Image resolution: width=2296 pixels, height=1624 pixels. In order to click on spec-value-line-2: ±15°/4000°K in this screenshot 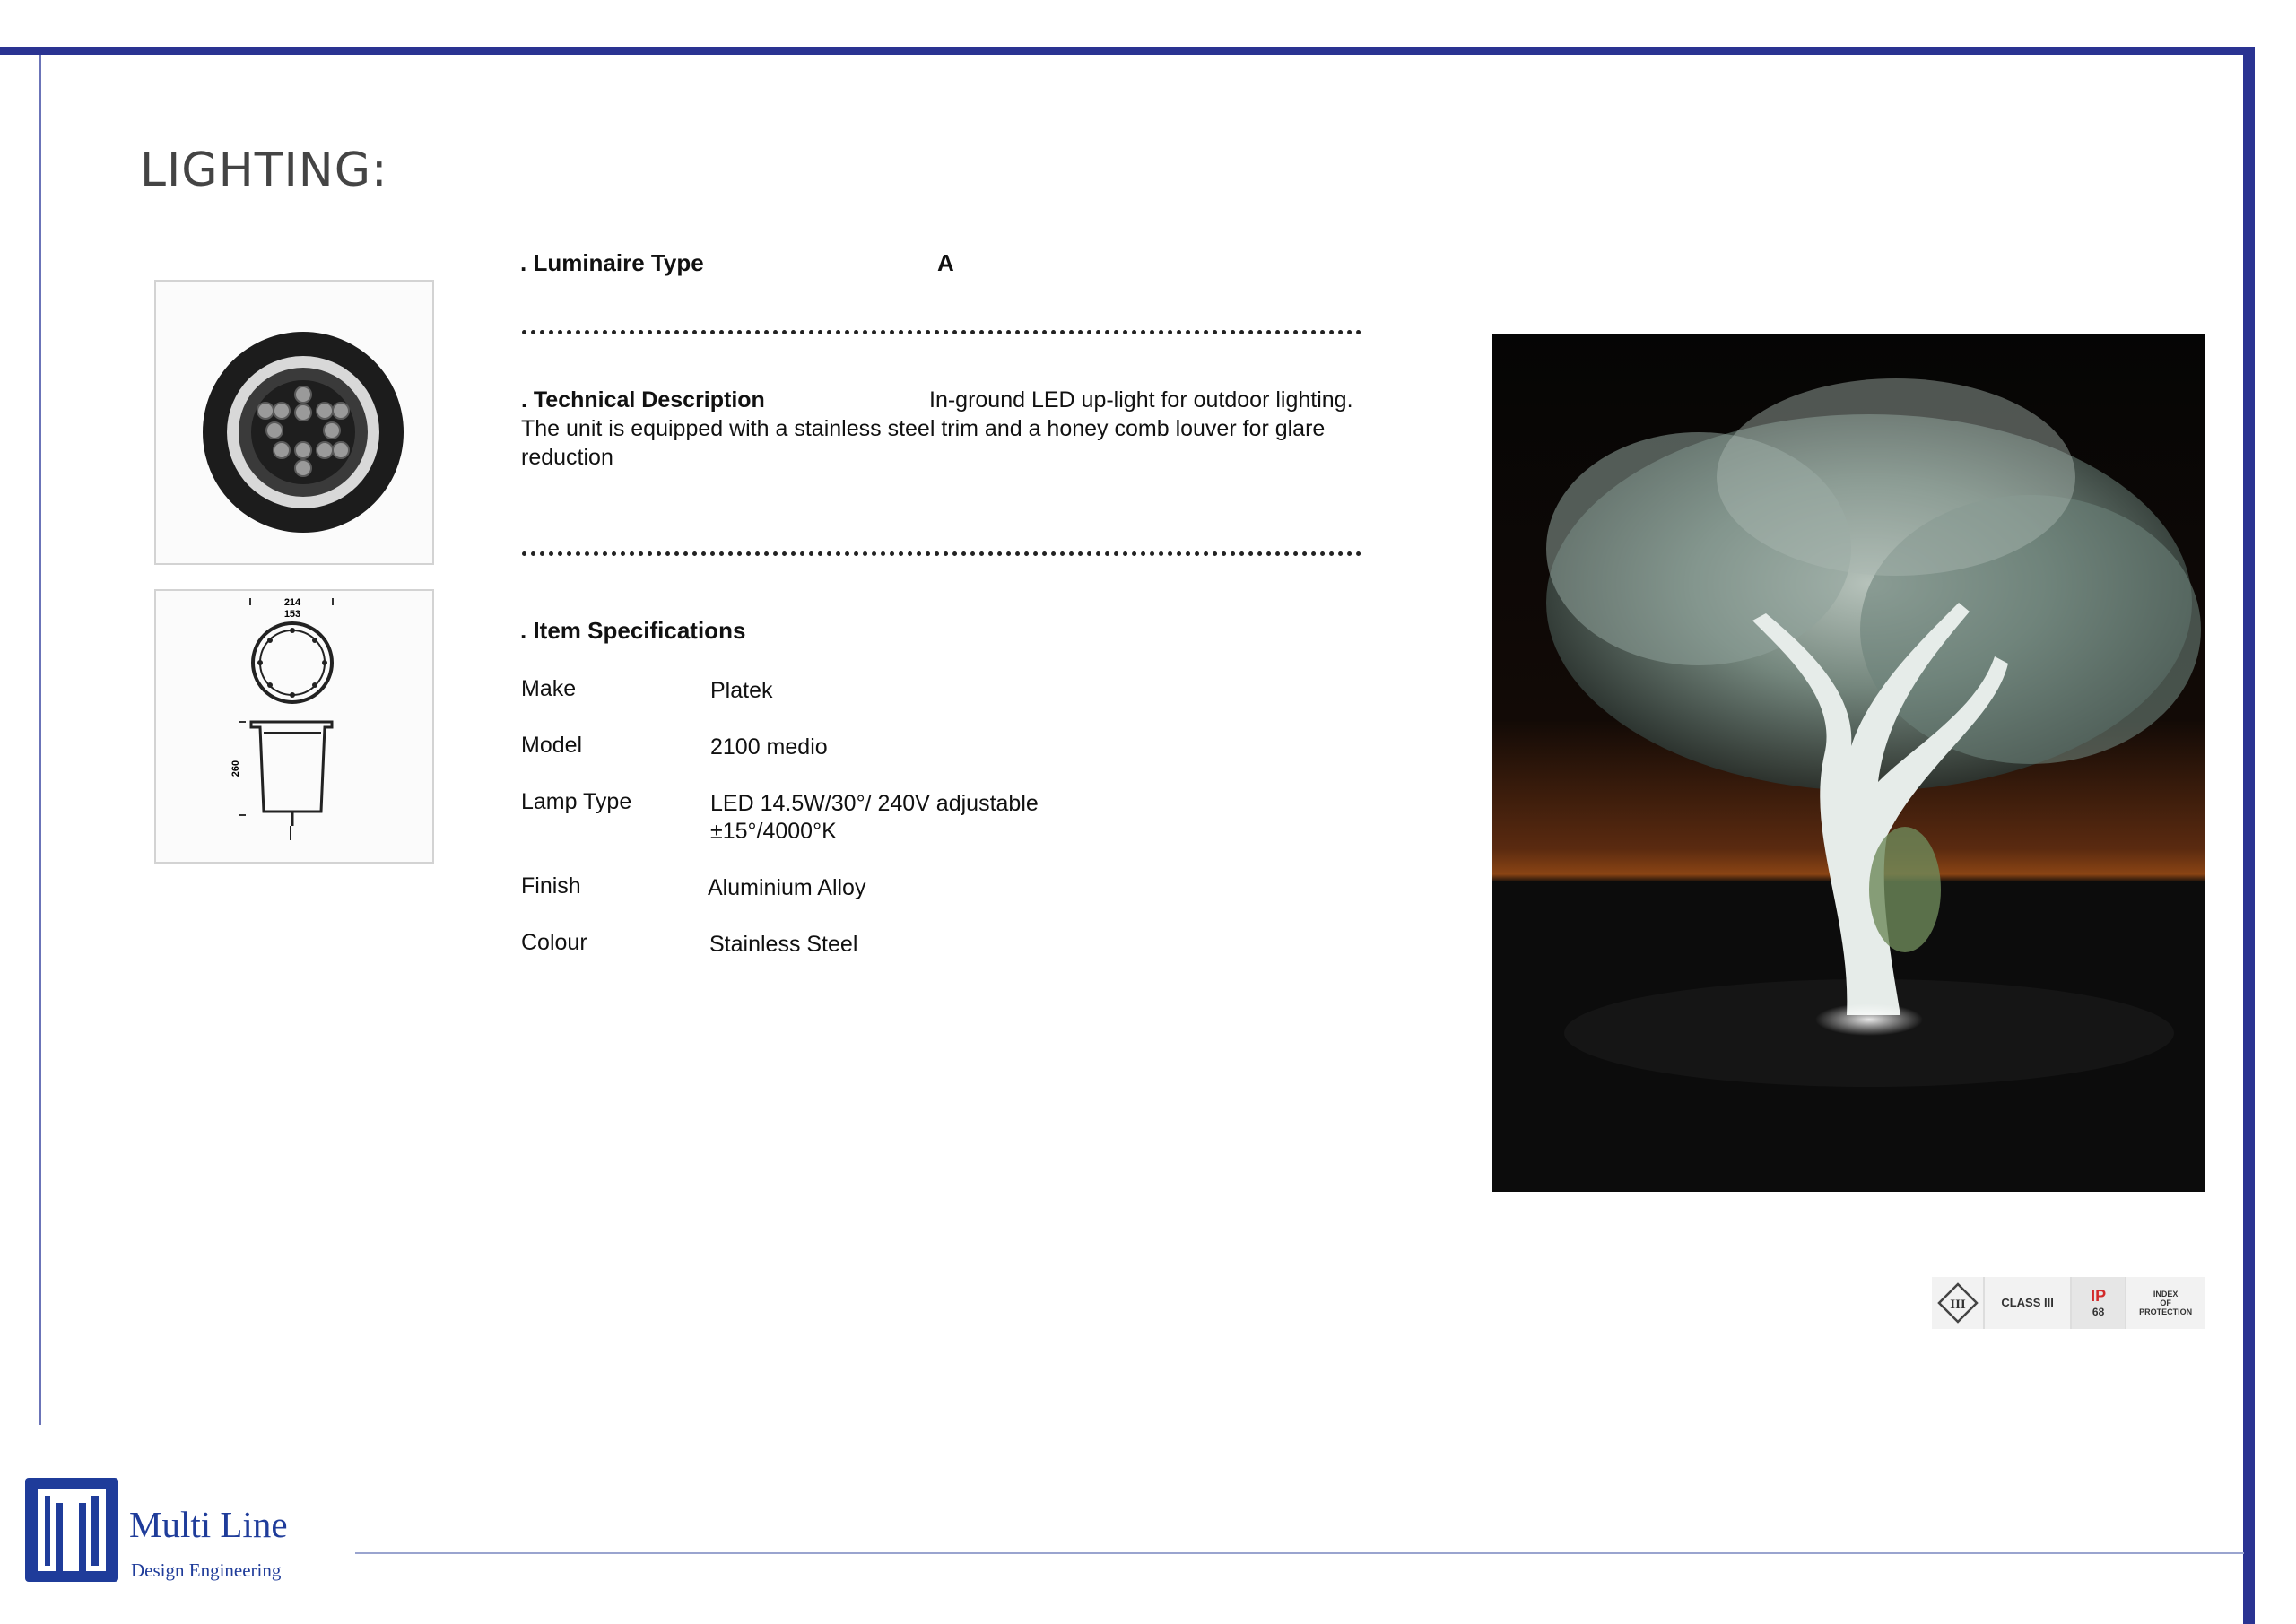, I will do `click(773, 831)`.